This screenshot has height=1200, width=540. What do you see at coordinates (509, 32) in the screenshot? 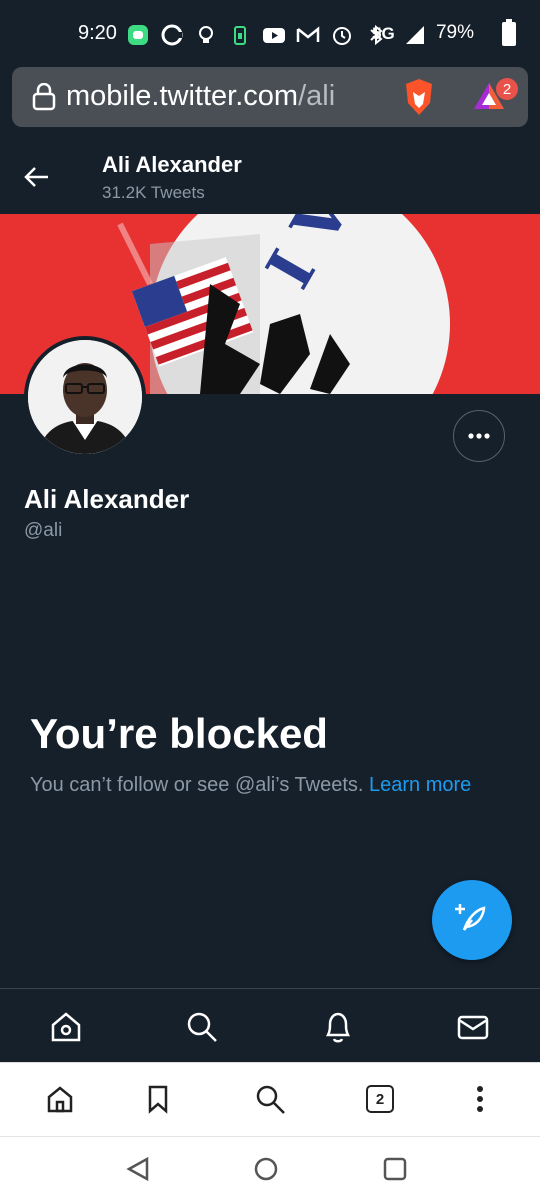
I see `battery-icon` at bounding box center [509, 32].